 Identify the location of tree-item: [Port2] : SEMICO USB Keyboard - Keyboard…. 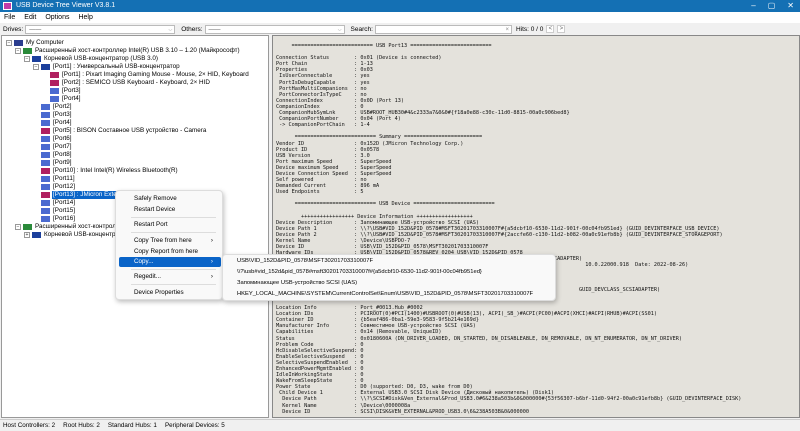
(130, 83).